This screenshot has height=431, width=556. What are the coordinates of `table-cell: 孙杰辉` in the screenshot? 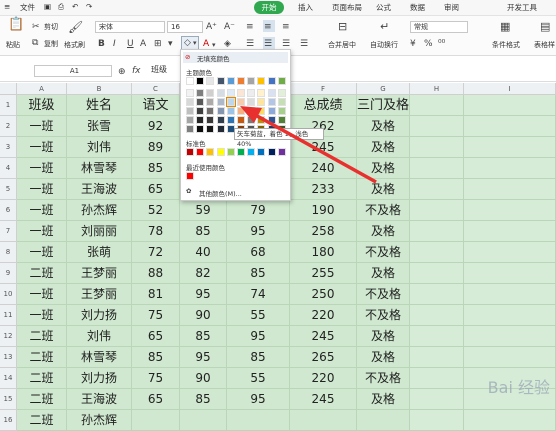 It's located at (99, 420).